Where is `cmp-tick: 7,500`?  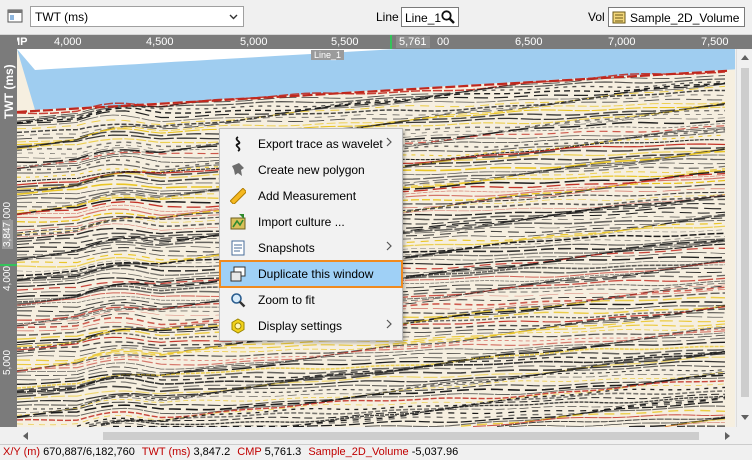 cmp-tick: 7,500 is located at coordinates (715, 42).